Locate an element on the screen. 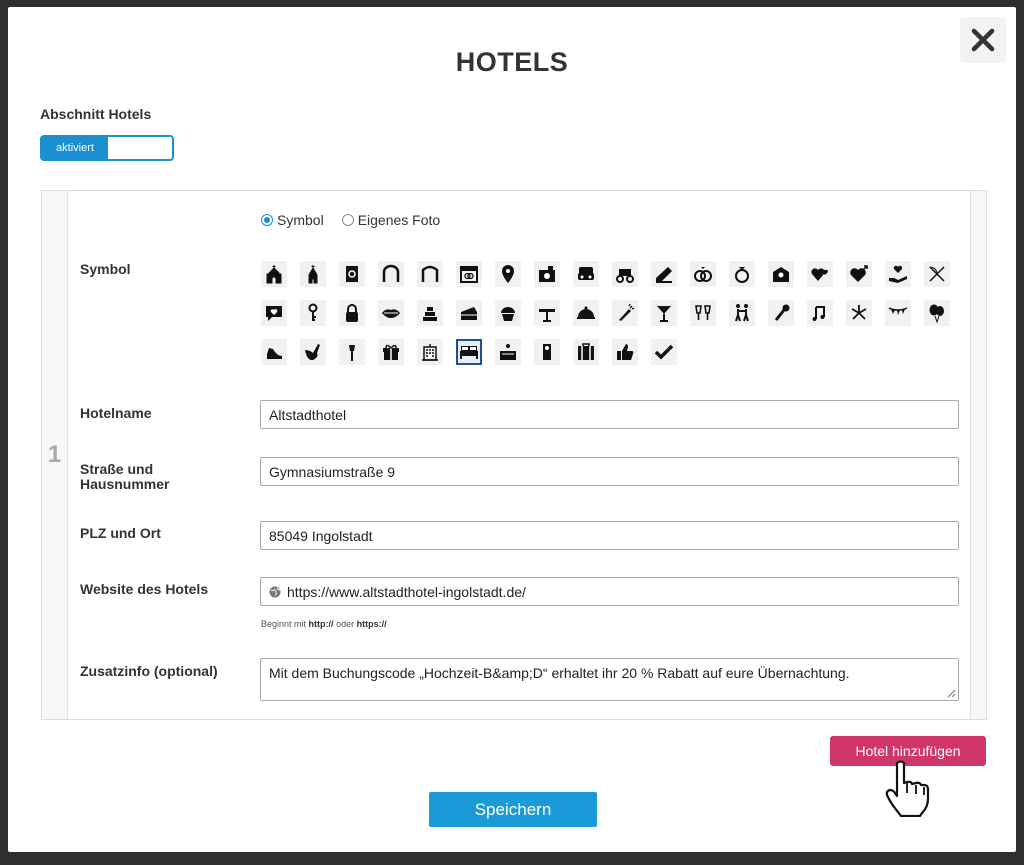  chat-heart-icon is located at coordinates (274, 313).